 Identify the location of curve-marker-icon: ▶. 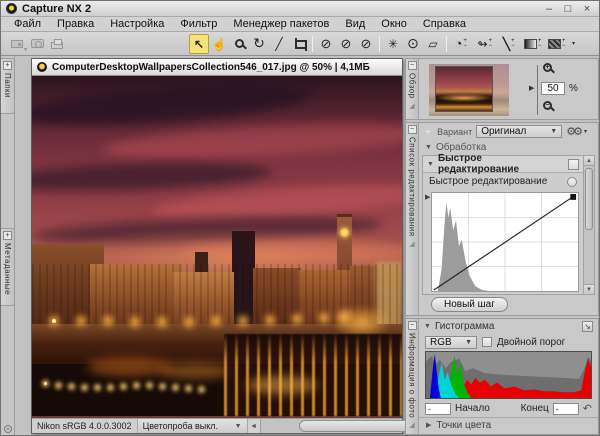
(427, 197).